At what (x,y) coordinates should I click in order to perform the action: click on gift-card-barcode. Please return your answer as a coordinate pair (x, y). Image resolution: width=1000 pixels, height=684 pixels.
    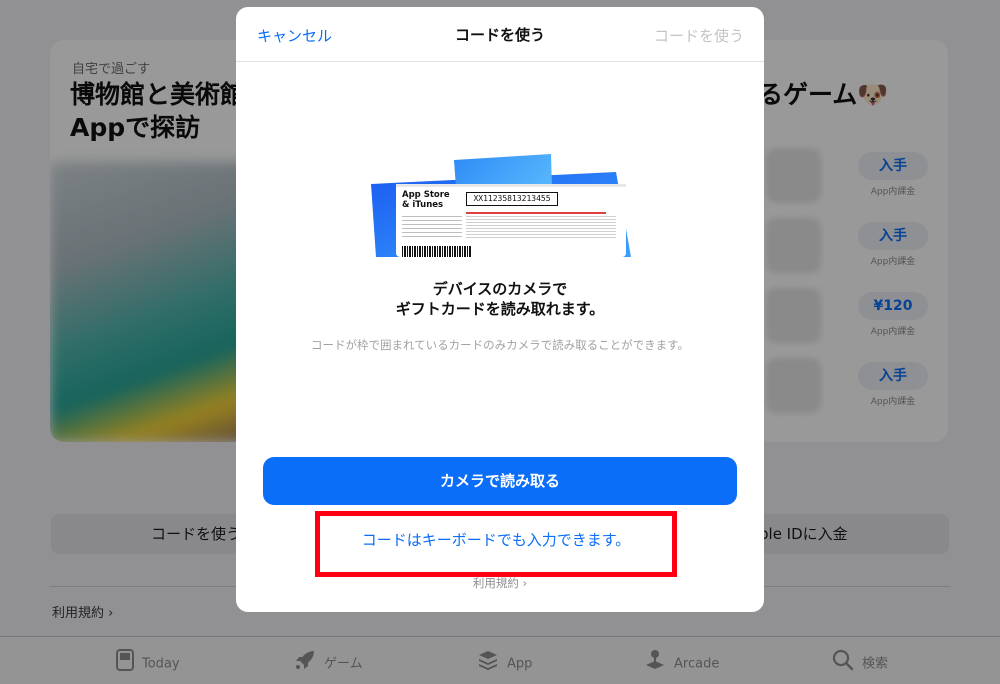
    Looking at the image, I should click on (437, 251).